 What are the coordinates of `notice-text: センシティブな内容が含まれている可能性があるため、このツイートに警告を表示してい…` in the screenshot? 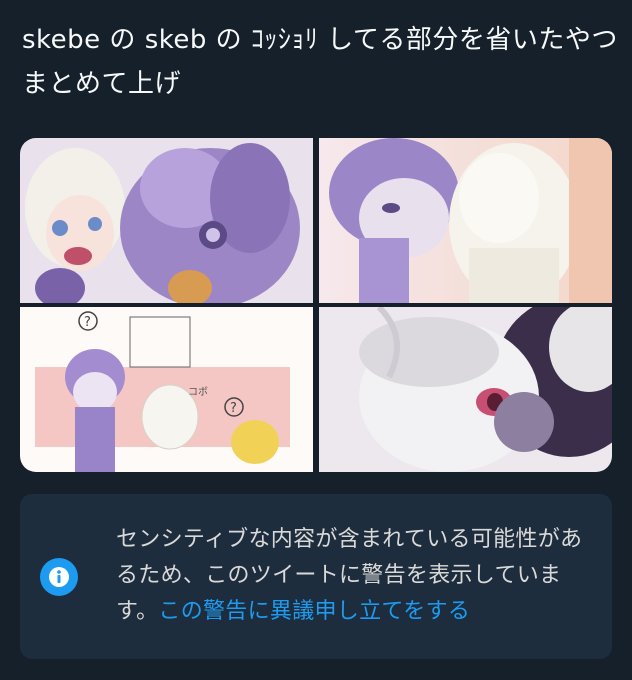 It's located at (359, 576).